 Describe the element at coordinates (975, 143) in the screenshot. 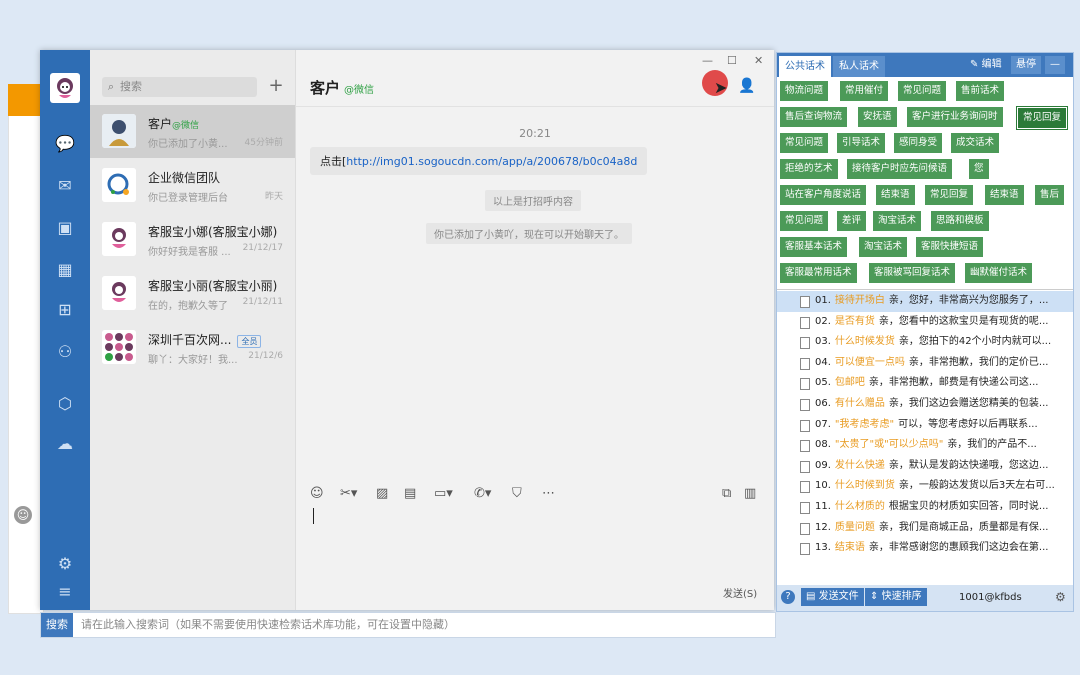

I see `category-button: 成交话术` at that location.